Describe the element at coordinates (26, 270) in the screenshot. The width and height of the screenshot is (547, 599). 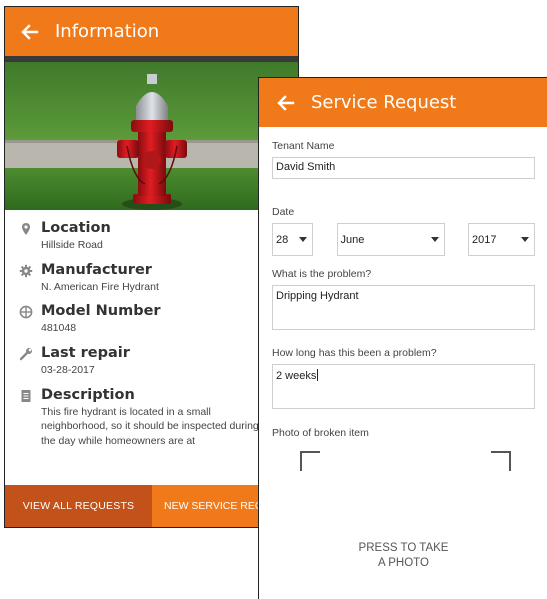
I see `gear-icon` at that location.